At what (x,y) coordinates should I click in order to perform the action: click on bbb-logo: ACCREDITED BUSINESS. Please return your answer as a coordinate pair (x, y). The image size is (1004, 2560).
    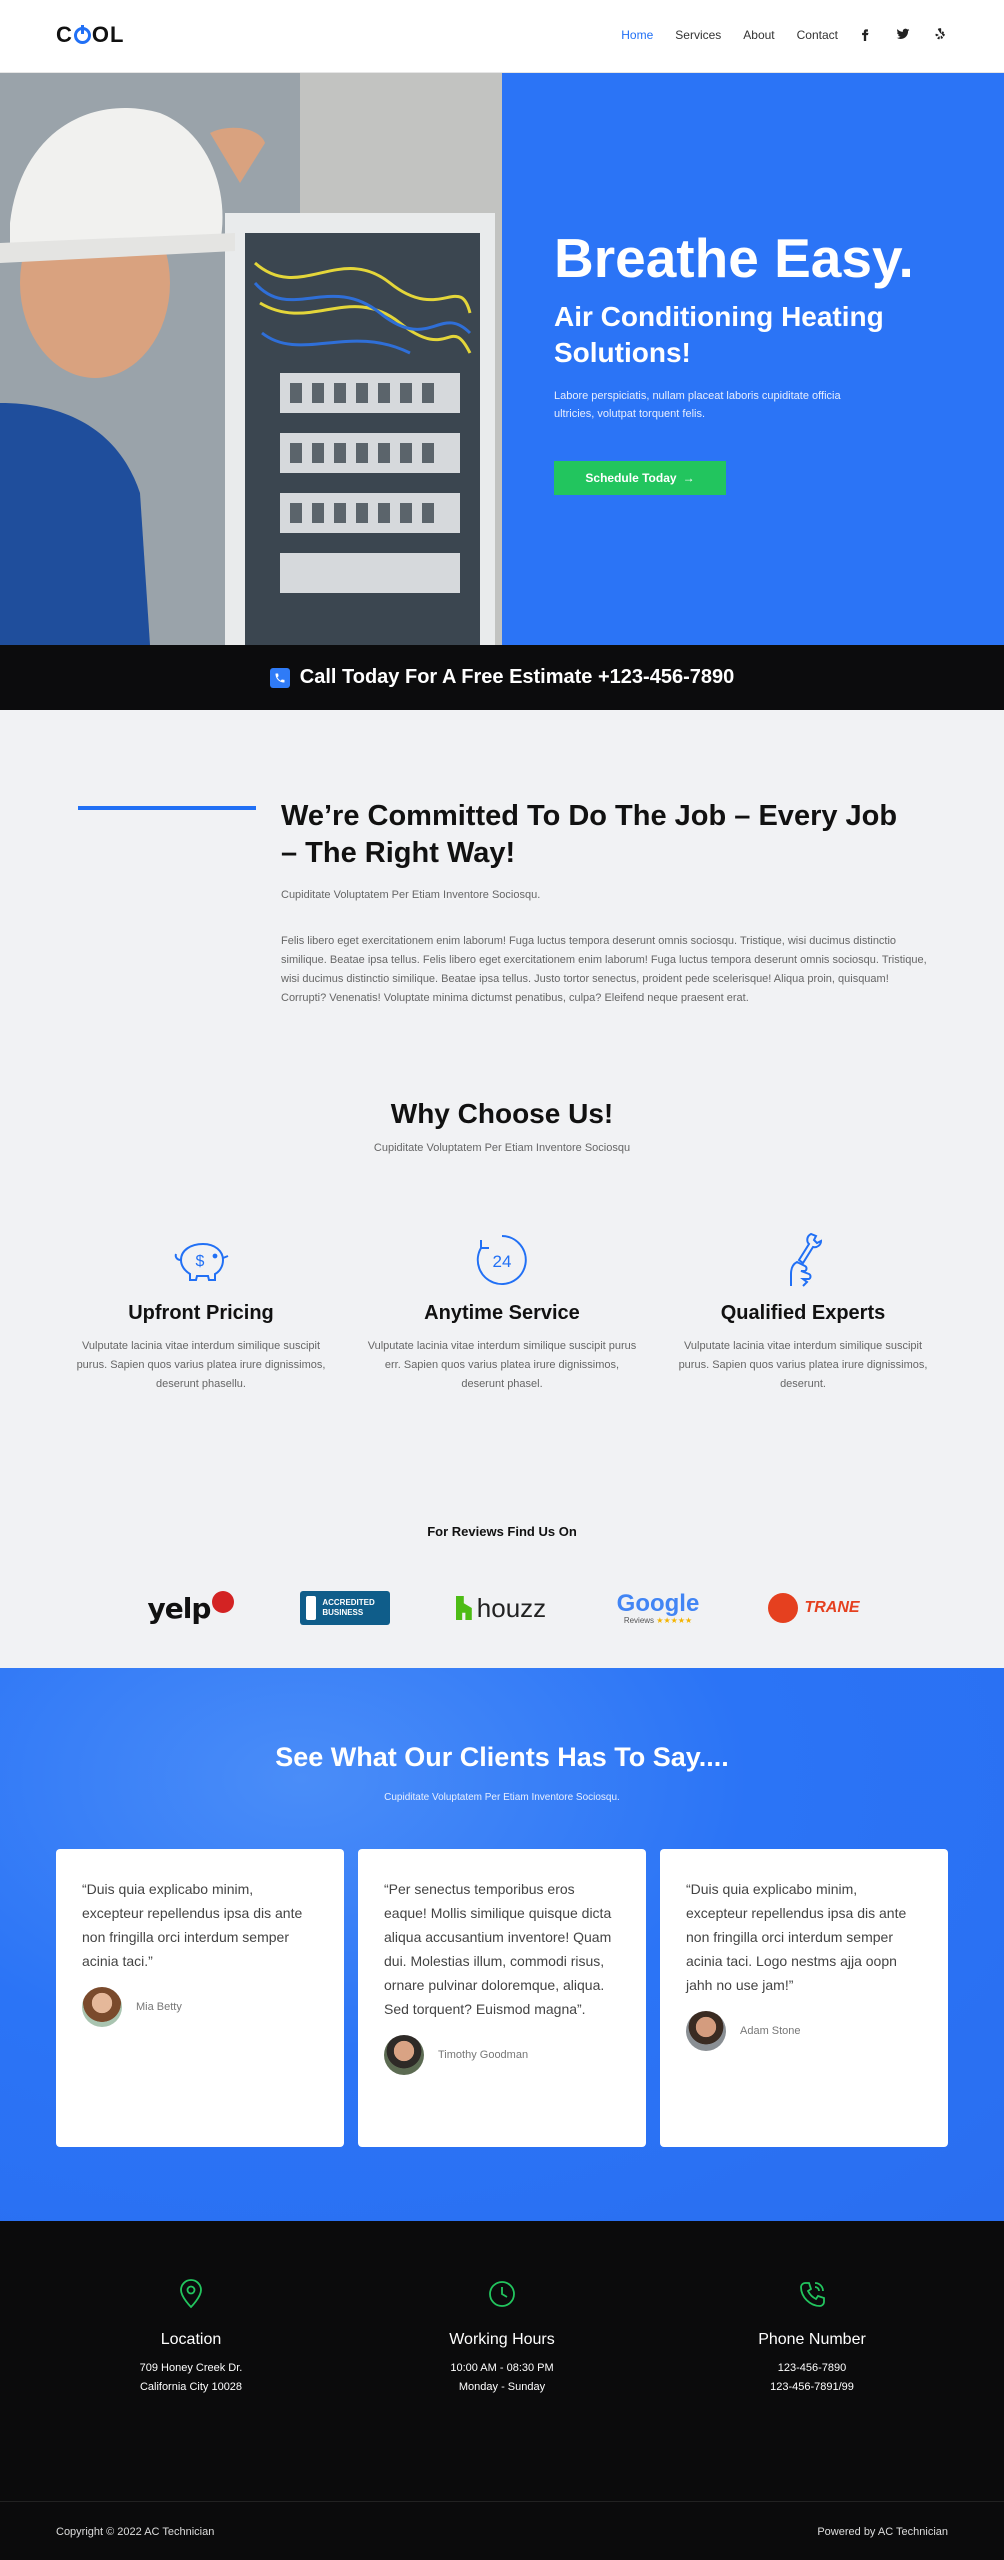
    Looking at the image, I should click on (345, 1608).